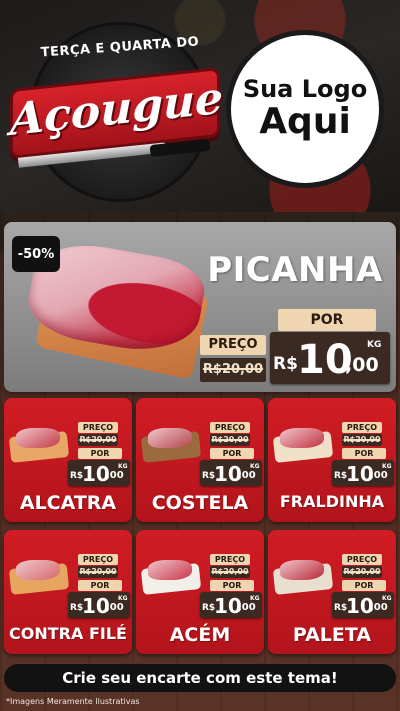 The width and height of the screenshot is (400, 711). What do you see at coordinates (68, 633) in the screenshot?
I see `product-name: CONTRA FILÉ` at bounding box center [68, 633].